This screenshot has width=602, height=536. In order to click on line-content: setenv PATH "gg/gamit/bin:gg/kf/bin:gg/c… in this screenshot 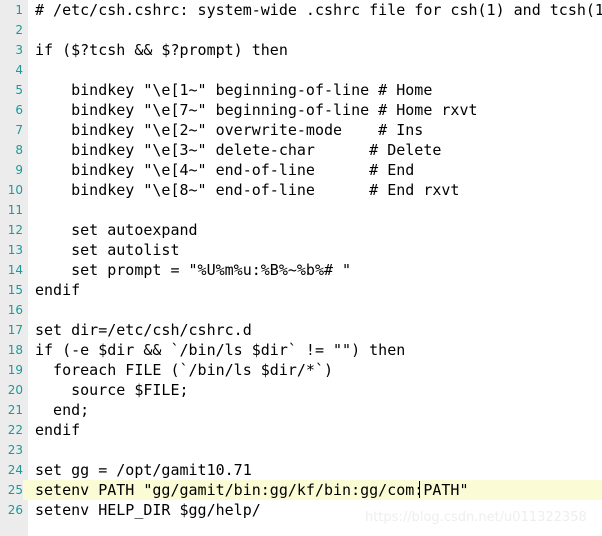, I will do `click(315, 490)`.